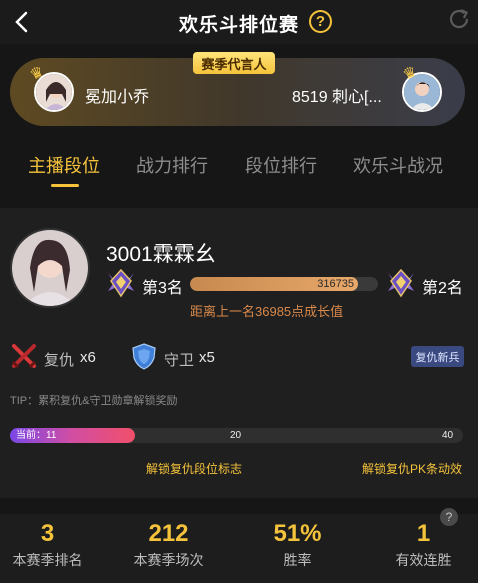 This screenshot has width=478, height=583. I want to click on guard-label: 守卫, so click(179, 360).